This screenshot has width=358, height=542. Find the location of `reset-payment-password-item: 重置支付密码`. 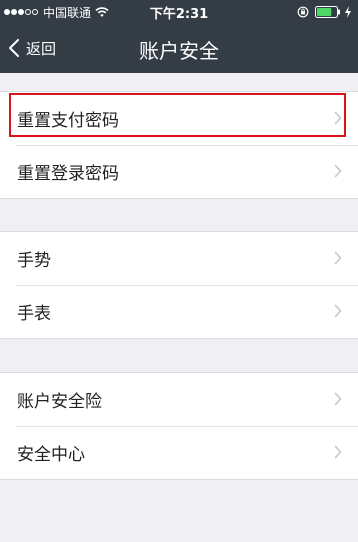

reset-payment-password-item: 重置支付密码 is located at coordinates (179, 118).